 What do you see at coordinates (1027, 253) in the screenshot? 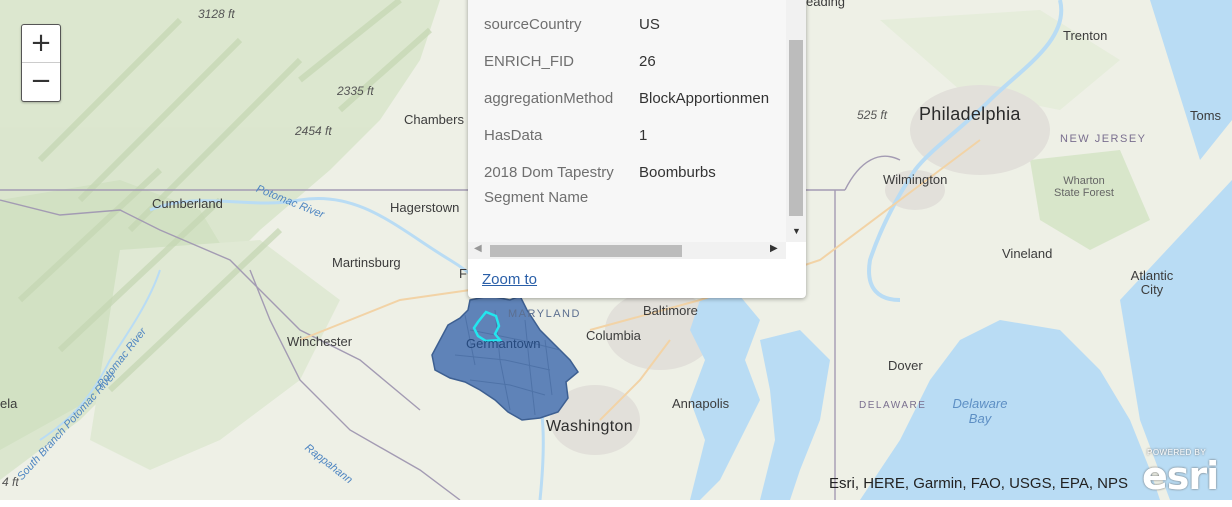
I see `place-label-vineland: Vineland` at bounding box center [1027, 253].